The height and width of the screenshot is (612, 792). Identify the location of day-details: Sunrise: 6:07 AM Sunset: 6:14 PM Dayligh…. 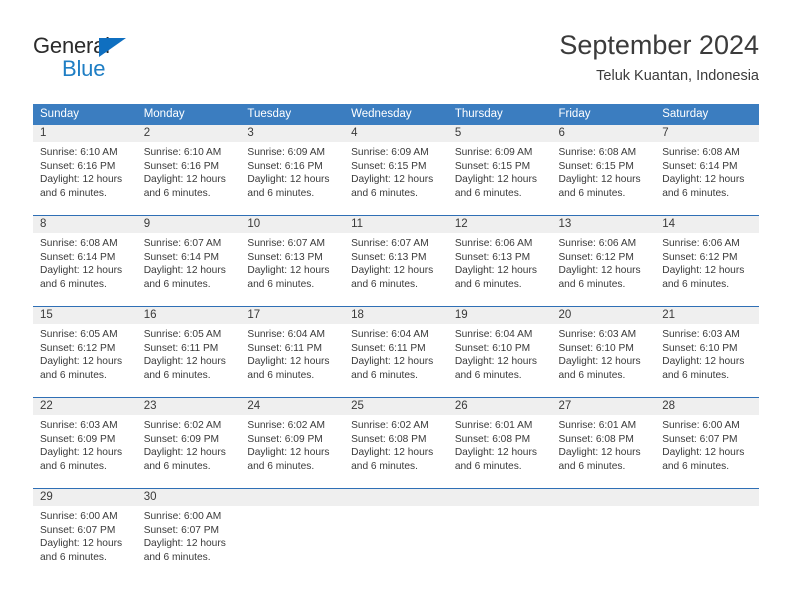
(189, 262).